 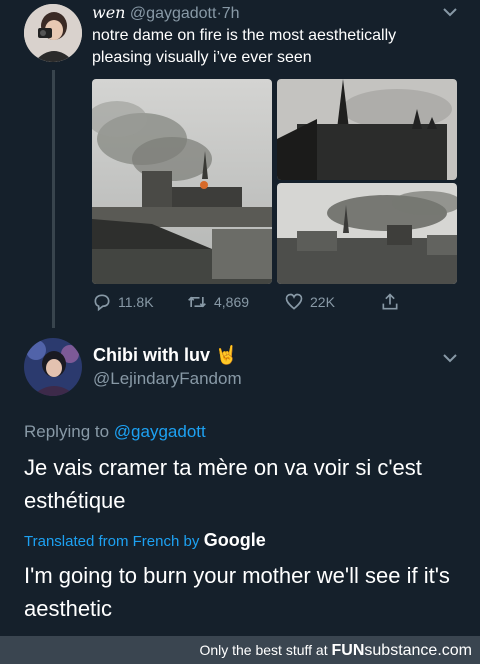 What do you see at coordinates (418, 650) in the screenshot?
I see `watermark-brand-rest: substance.com` at bounding box center [418, 650].